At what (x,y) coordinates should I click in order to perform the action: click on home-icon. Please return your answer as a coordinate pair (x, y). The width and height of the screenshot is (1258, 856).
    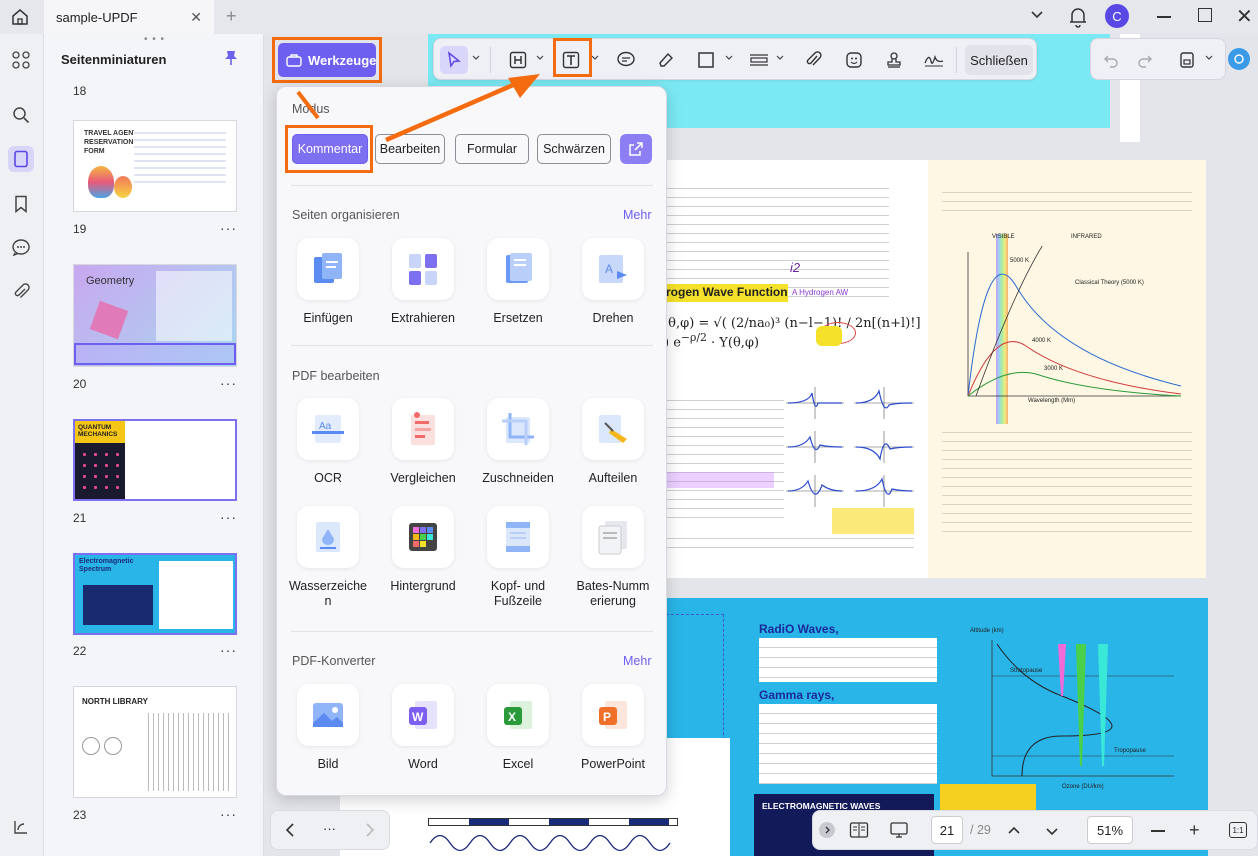
    Looking at the image, I should click on (20, 17).